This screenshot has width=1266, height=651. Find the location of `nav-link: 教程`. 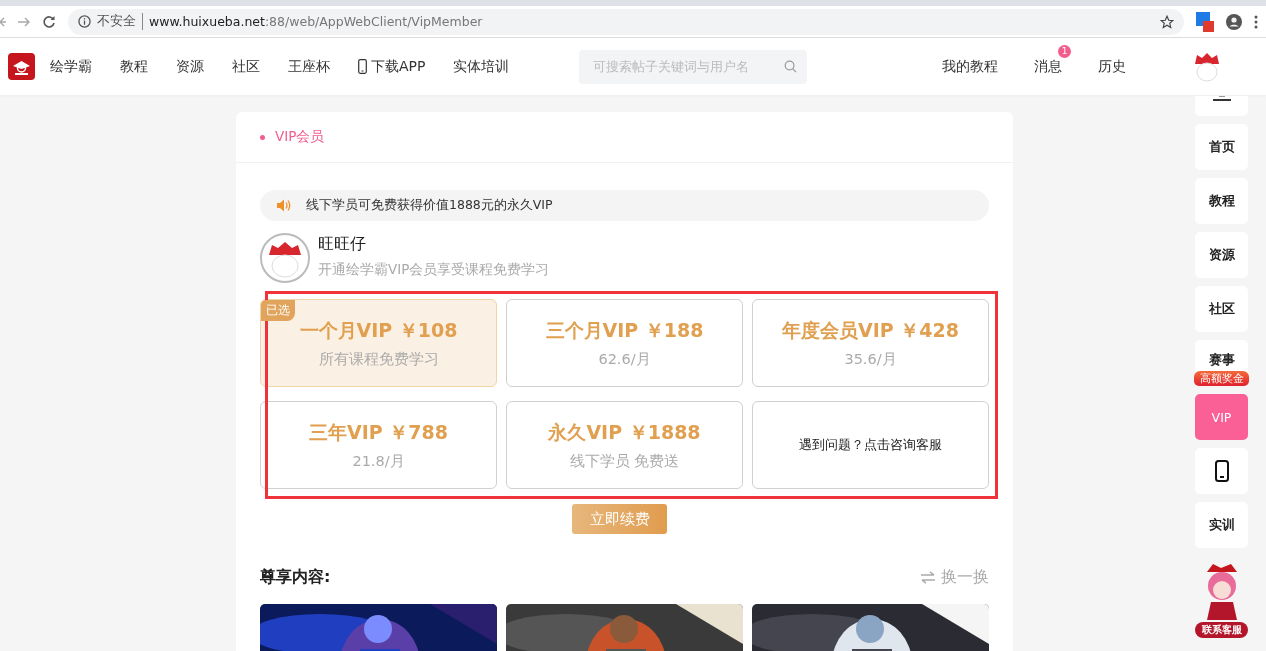

nav-link: 教程 is located at coordinates (134, 66).